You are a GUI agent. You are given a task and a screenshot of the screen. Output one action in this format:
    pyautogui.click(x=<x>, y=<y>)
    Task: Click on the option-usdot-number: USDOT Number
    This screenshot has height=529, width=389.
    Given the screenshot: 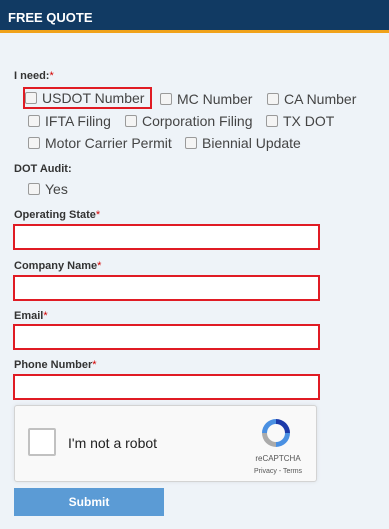 What is the action you would take?
    pyautogui.click(x=87, y=98)
    